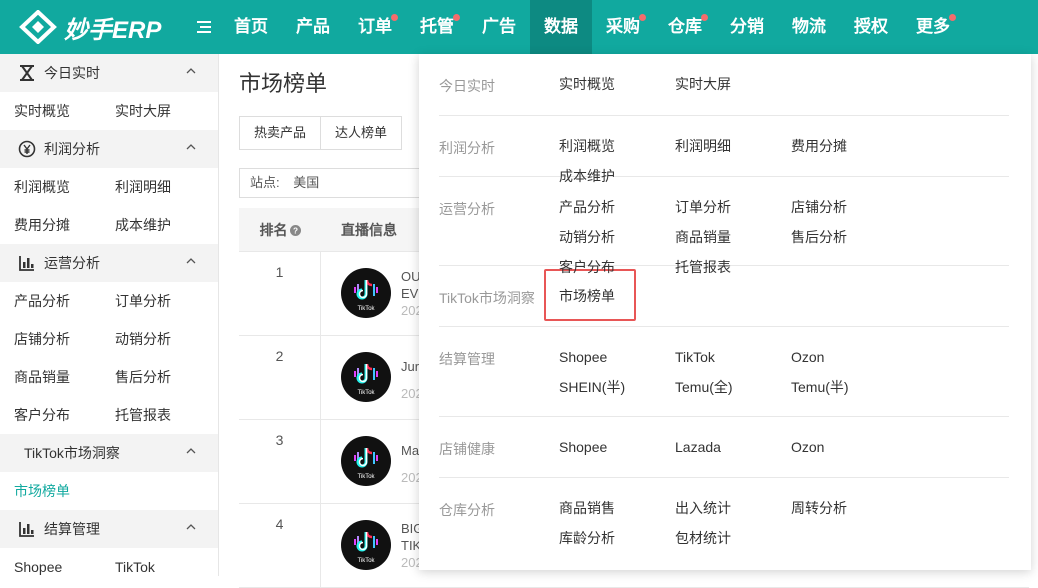 This screenshot has width=1038, height=588. Describe the element at coordinates (151, 377) in the screenshot. I see `sidebar-item: 售后分析` at that location.